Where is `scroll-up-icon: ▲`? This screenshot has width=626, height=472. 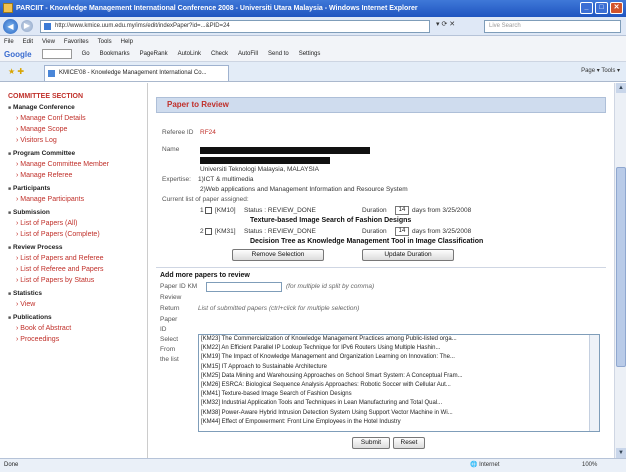 scroll-up-icon: ▲ is located at coordinates (621, 88).